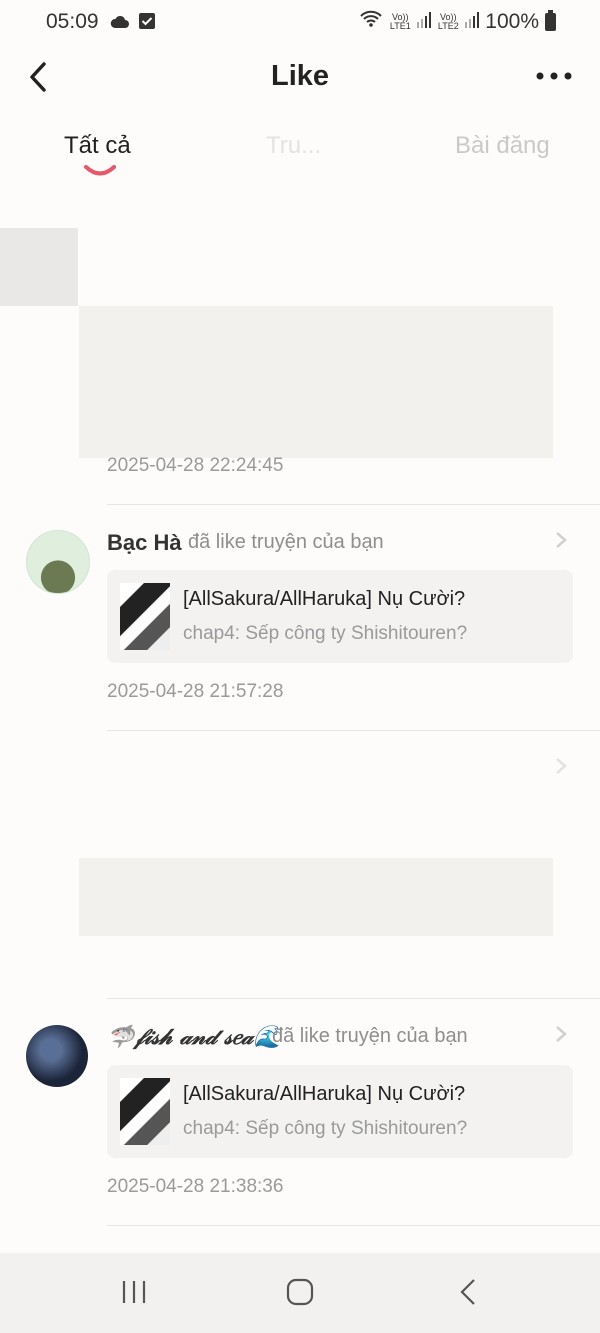 The image size is (600, 1333). I want to click on sim1-indicator: Vo)) LTE1, so click(400, 21).